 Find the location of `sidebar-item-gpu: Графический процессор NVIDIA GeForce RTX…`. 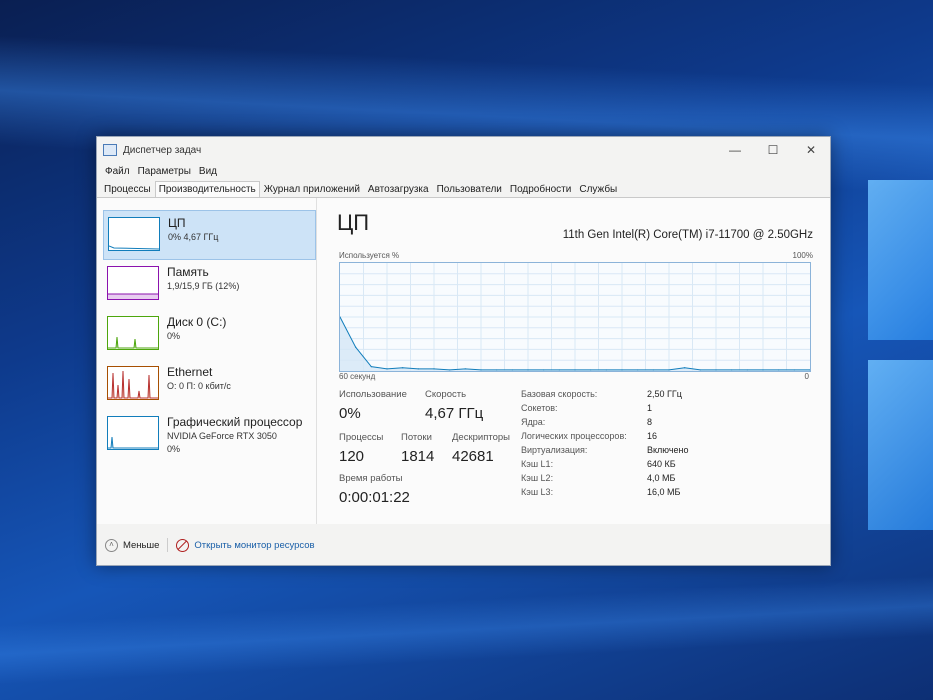

sidebar-item-gpu: Графический процессор NVIDIA GeForce RTX… is located at coordinates (208, 434).